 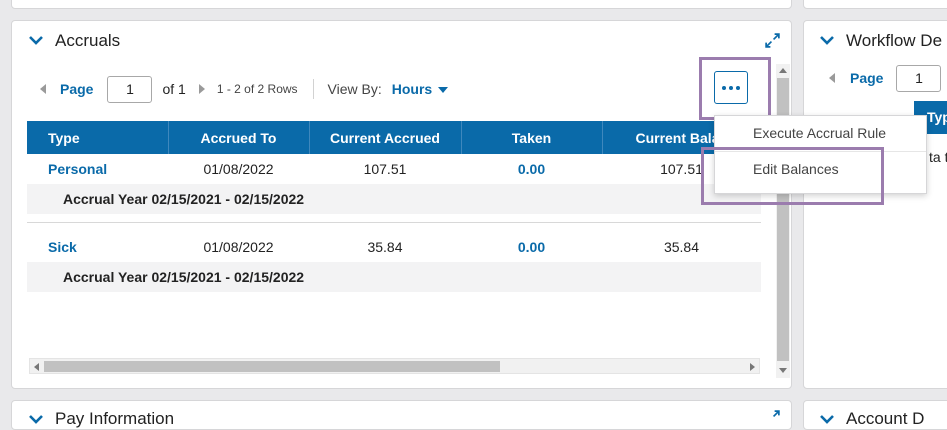 I want to click on scroll-up-icon, so click(x=783, y=70).